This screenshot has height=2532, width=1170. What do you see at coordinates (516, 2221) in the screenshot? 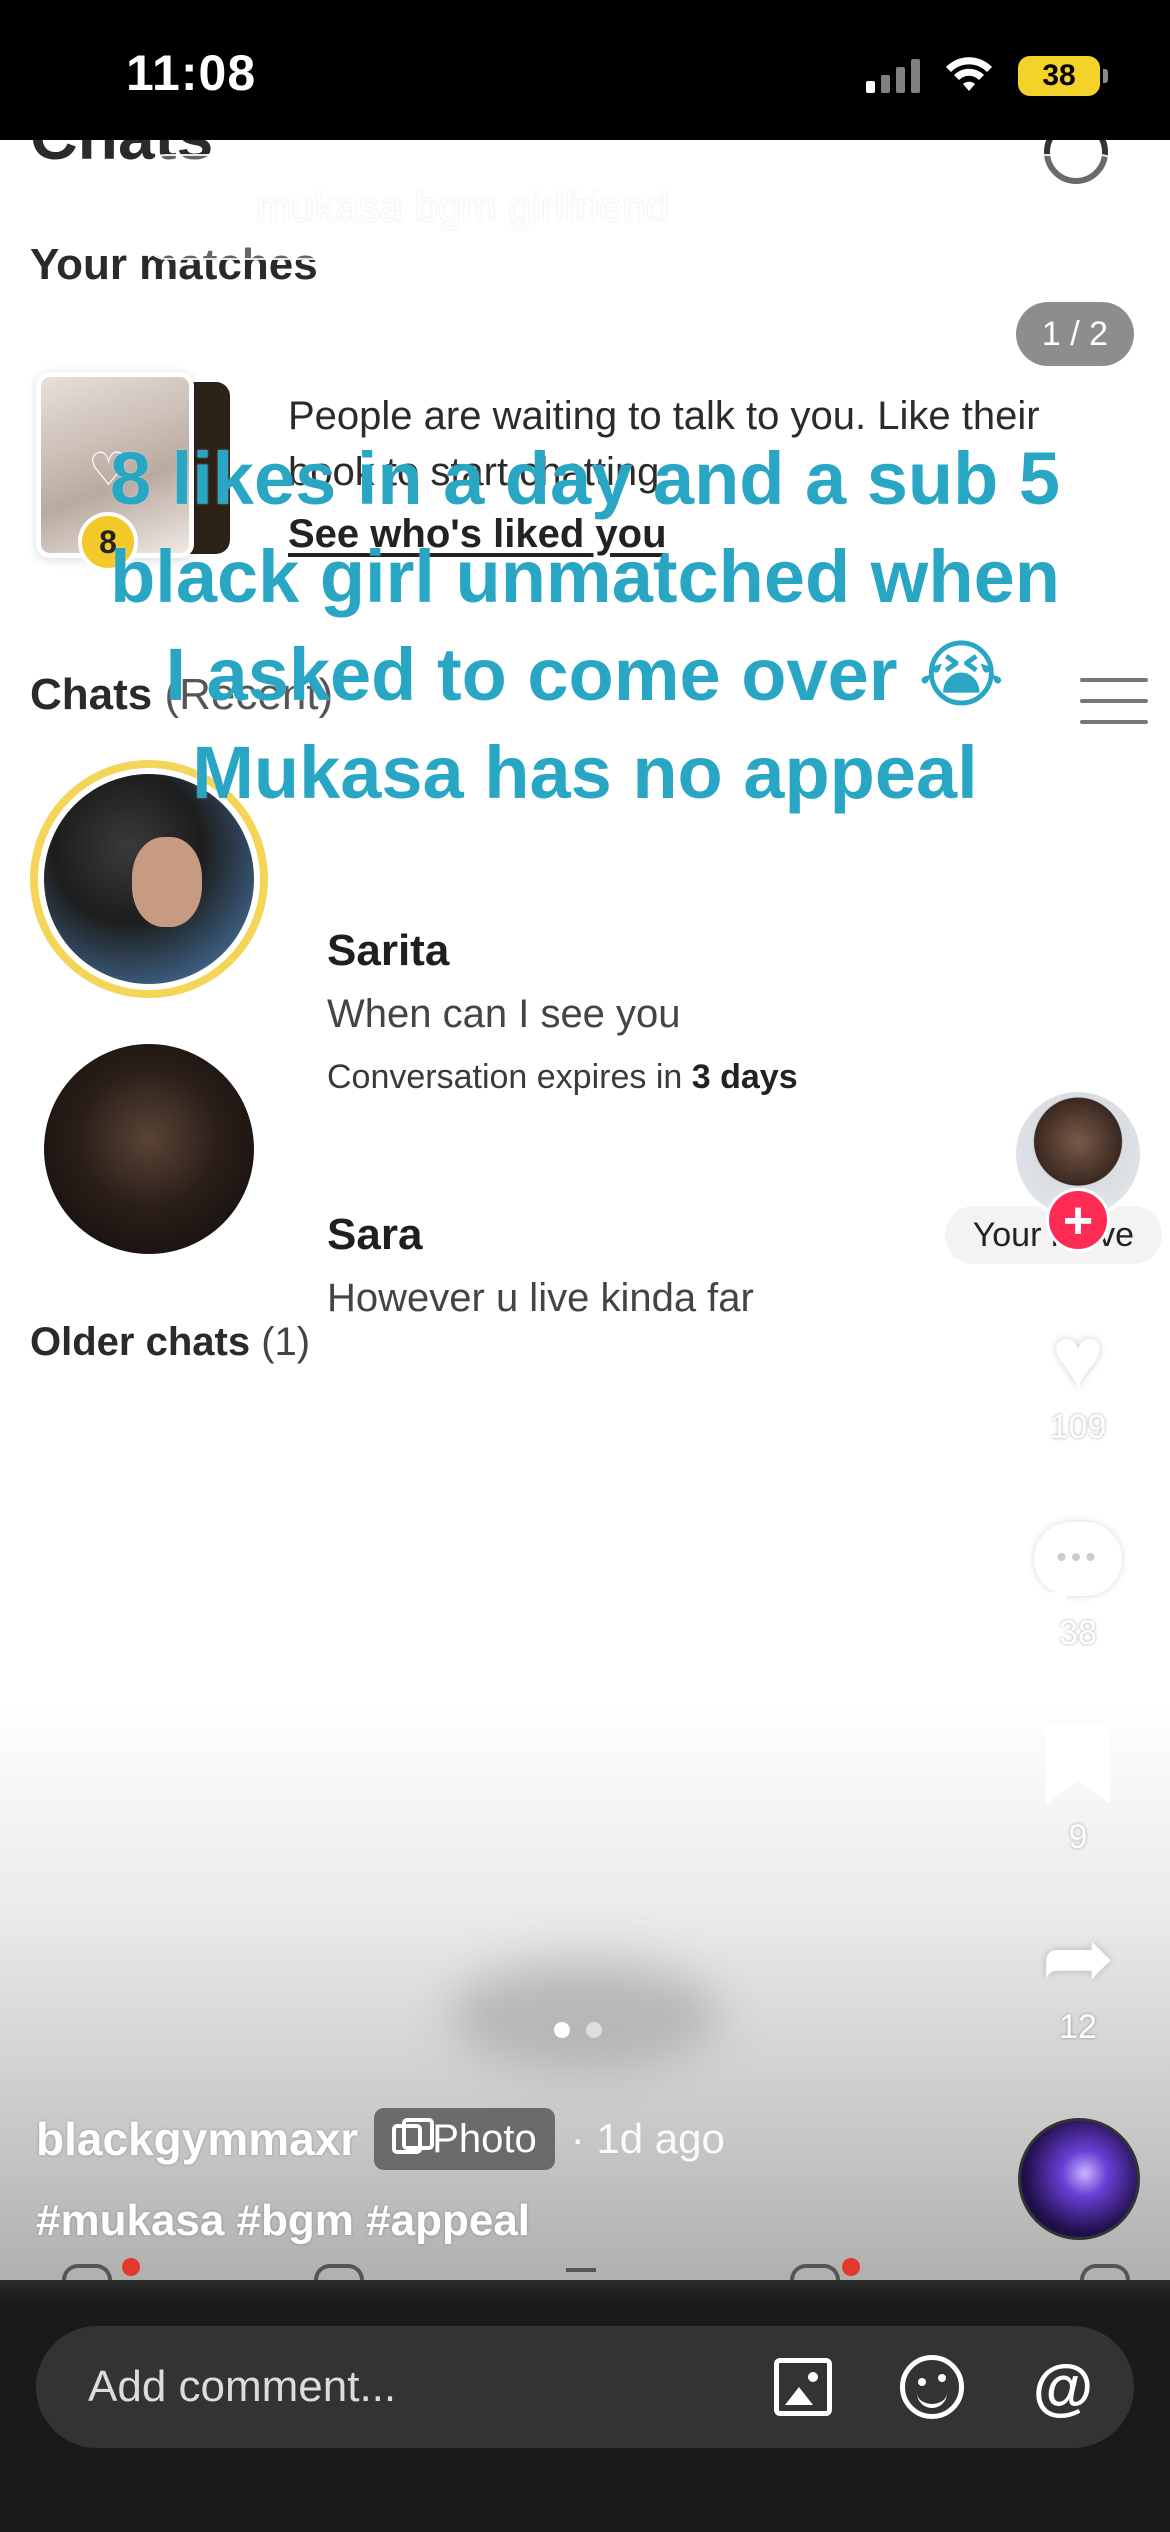
I see `hashtags: #mukasa #bgm #appeal` at bounding box center [516, 2221].